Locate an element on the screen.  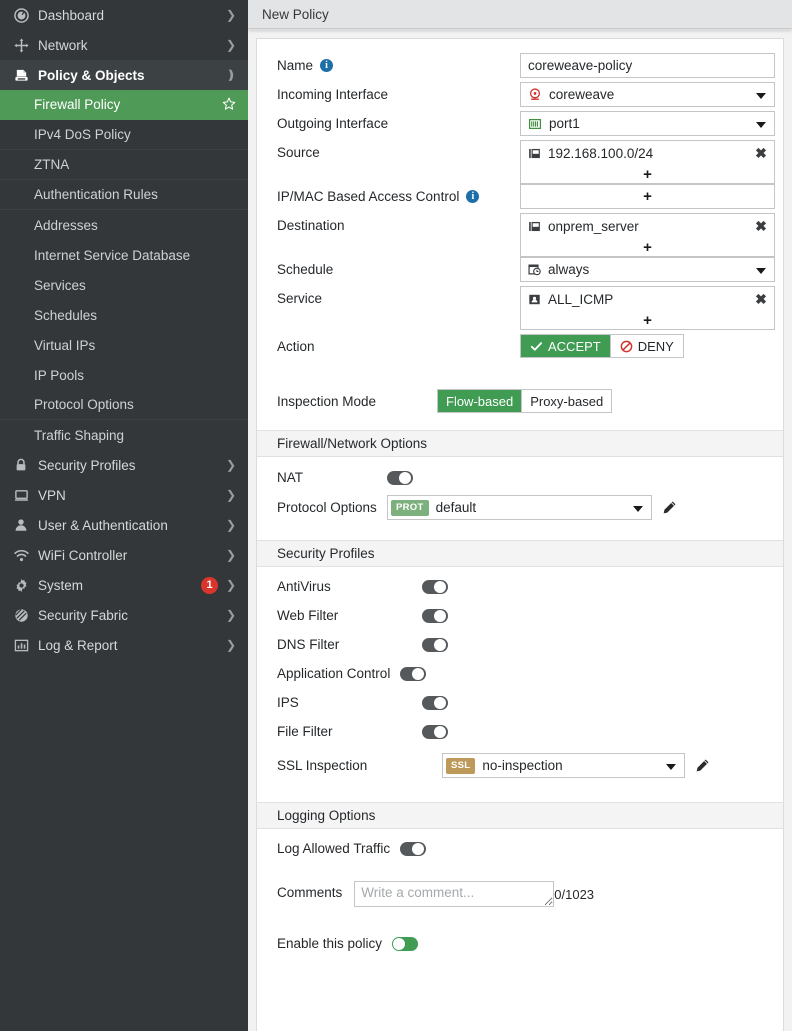
sidebar-item-label: System is located at coordinates (61, 585).